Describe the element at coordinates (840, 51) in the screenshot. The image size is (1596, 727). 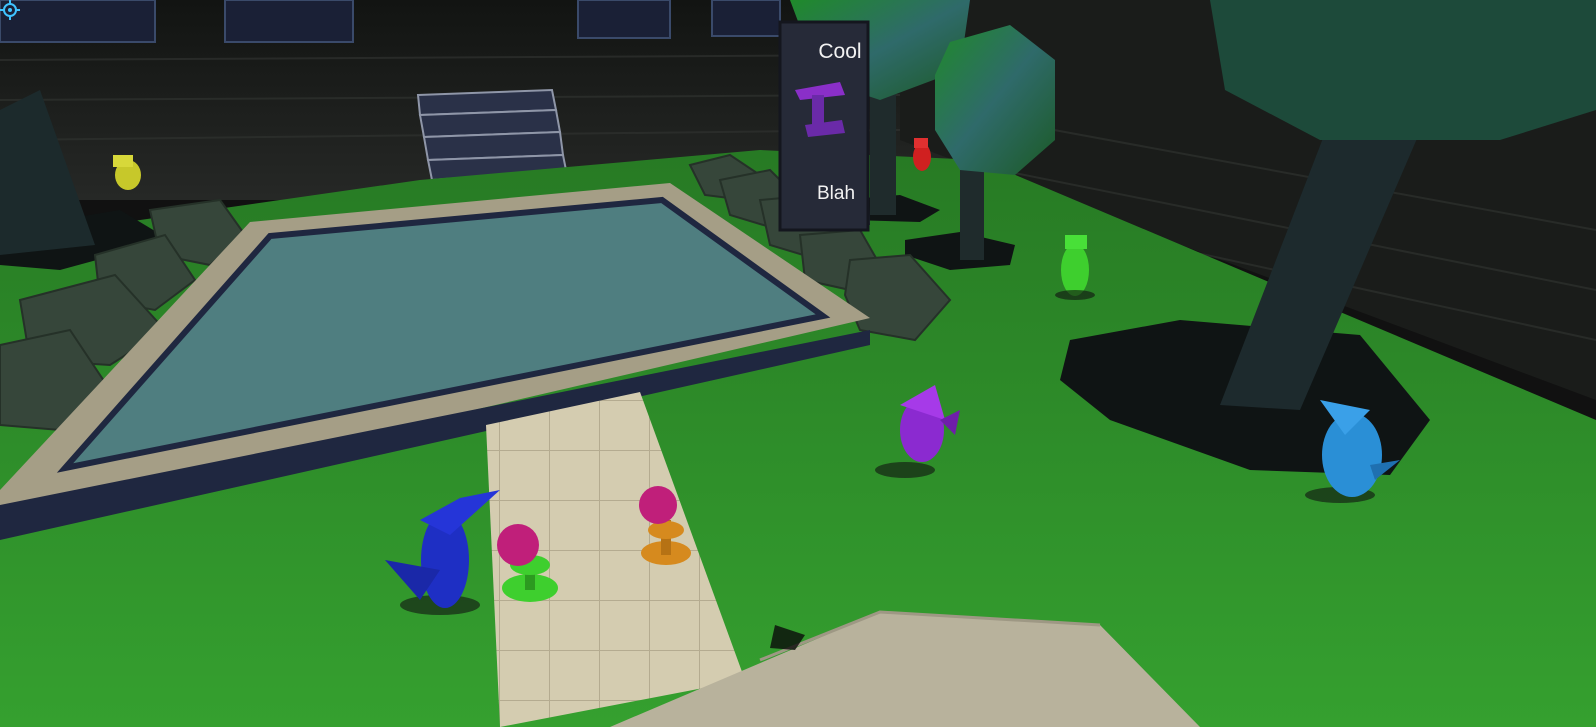
I see `sign-top-label: Cool` at that location.